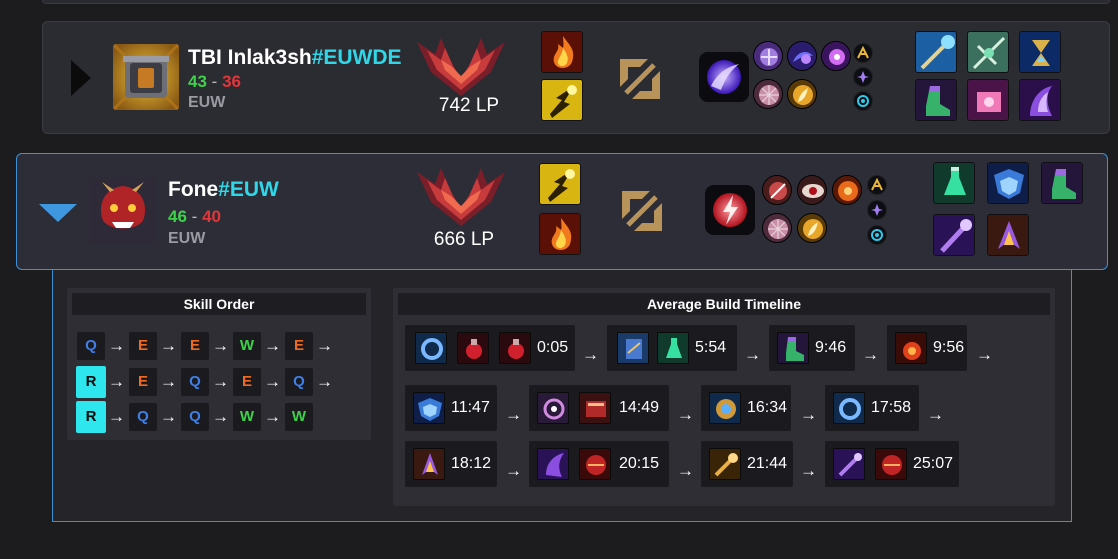  What do you see at coordinates (954, 183) in the screenshot?
I see `elixir-item-icon` at bounding box center [954, 183].